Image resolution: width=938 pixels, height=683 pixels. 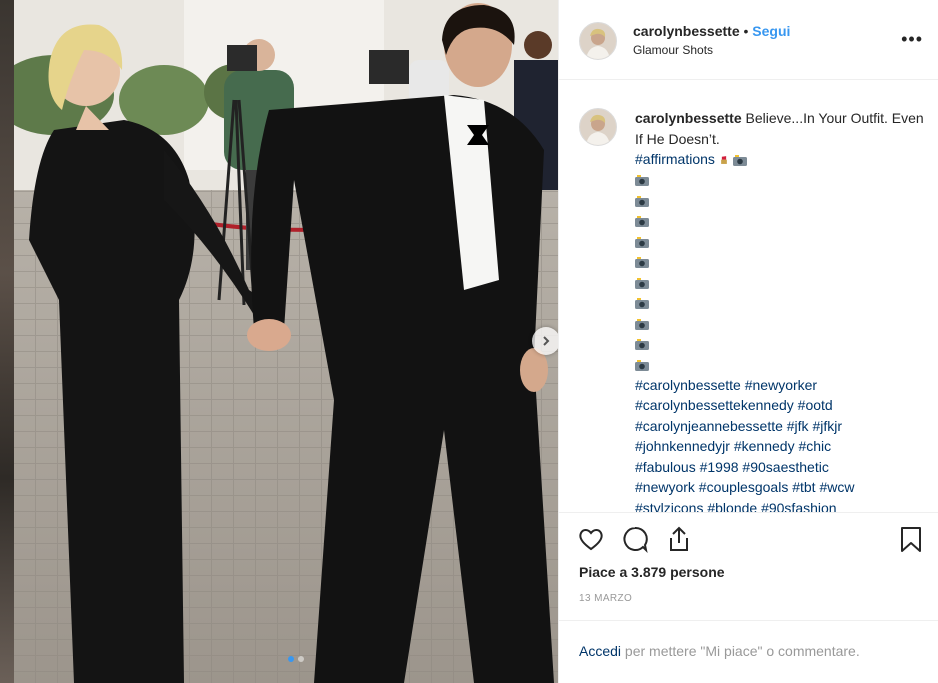 What do you see at coordinates (748, 567) in the screenshot?
I see `post-actions: Piace a 3.879 persone 13 MARZO` at bounding box center [748, 567].